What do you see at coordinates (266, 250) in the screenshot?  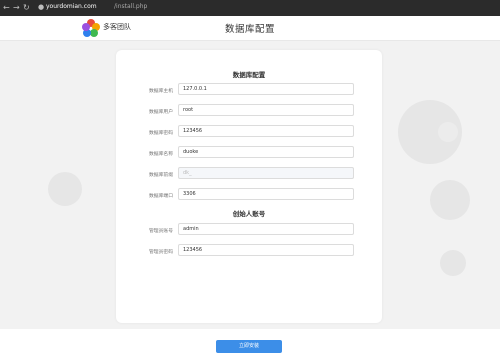 I see `admin-password-input: 123456` at bounding box center [266, 250].